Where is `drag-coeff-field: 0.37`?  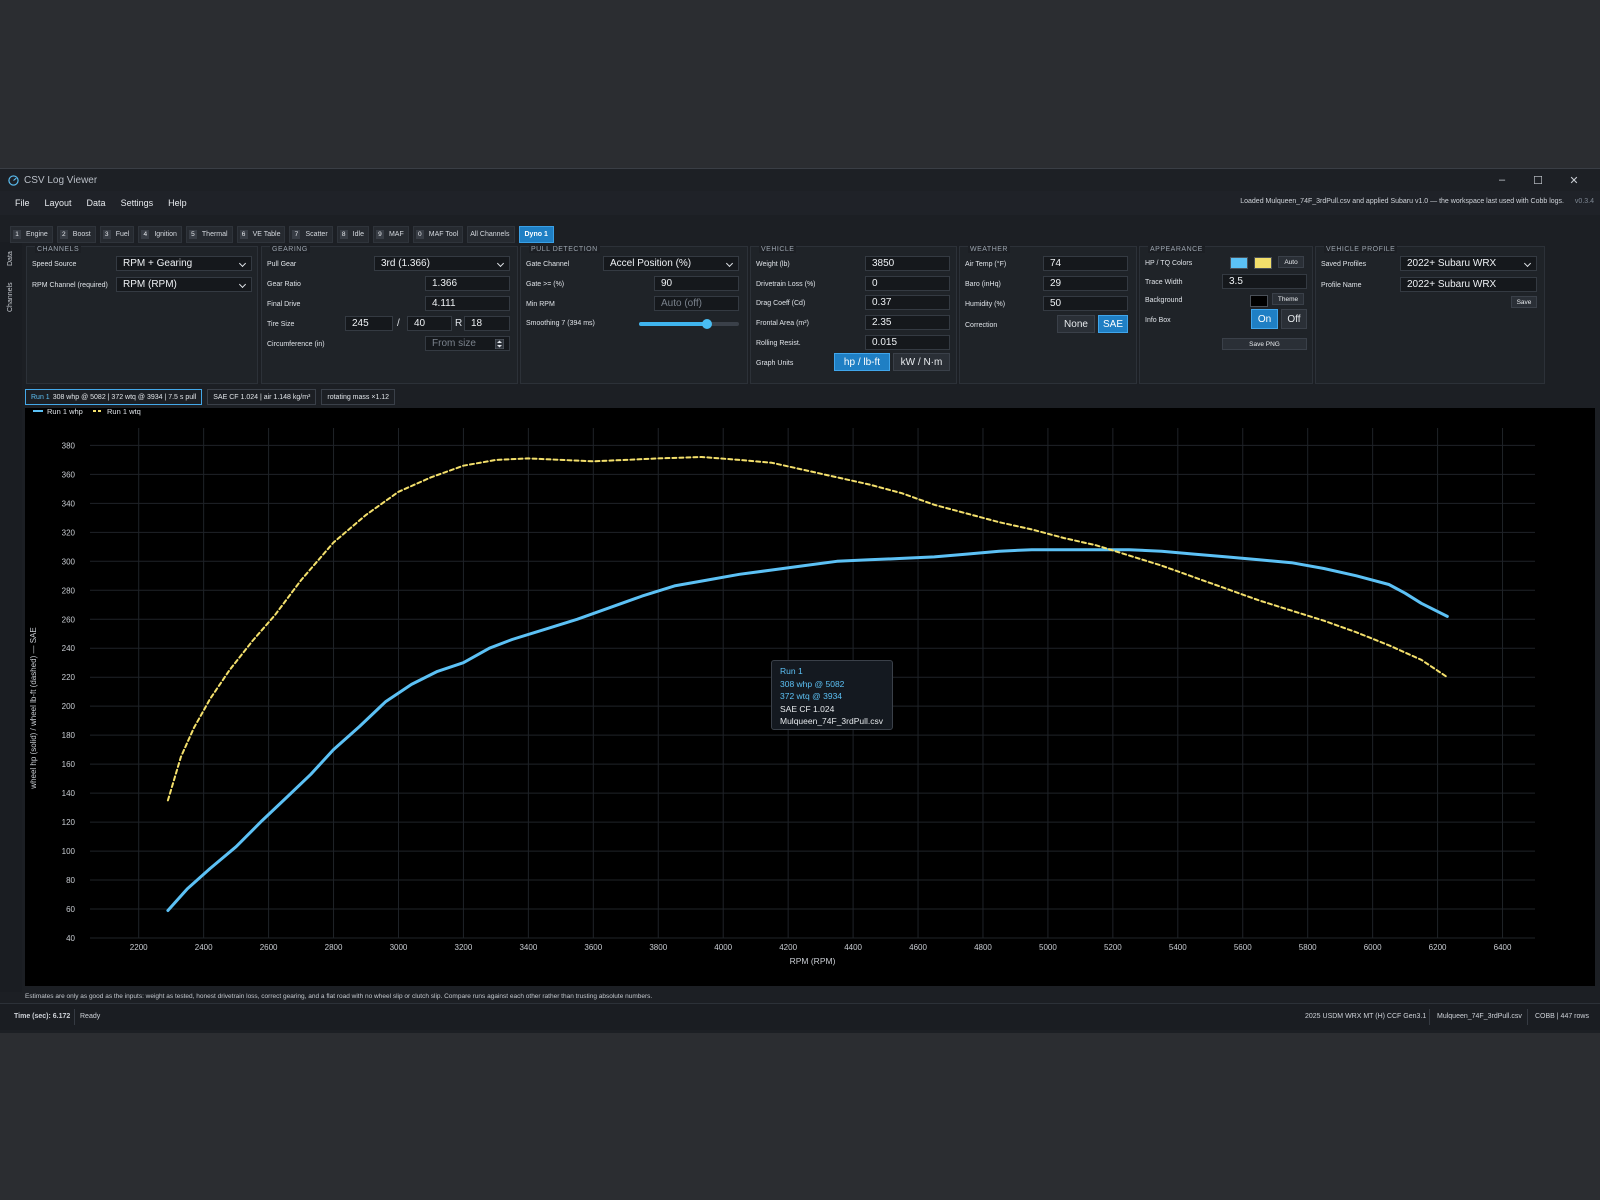
drag-coeff-field: 0.37 is located at coordinates (907, 302).